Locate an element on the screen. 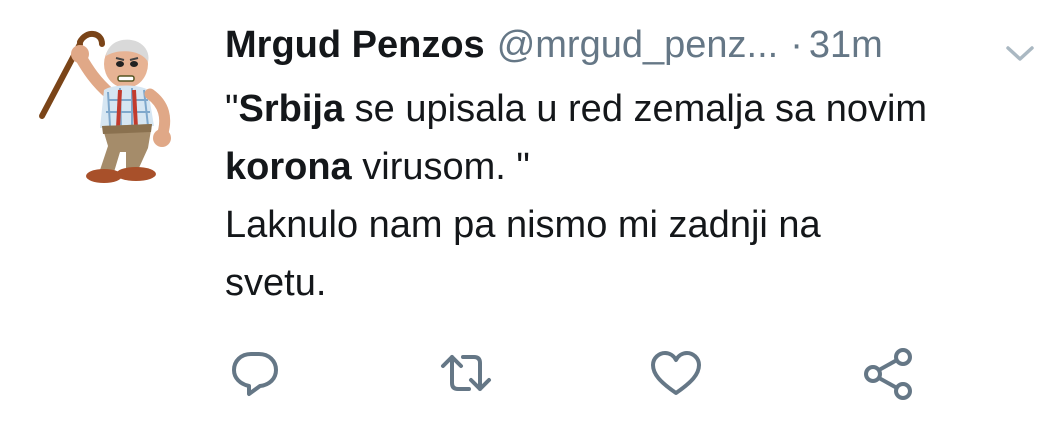 Image resolution: width=1057 pixels, height=428 pixels. tweet-menu-button is located at coordinates (1020, 54).